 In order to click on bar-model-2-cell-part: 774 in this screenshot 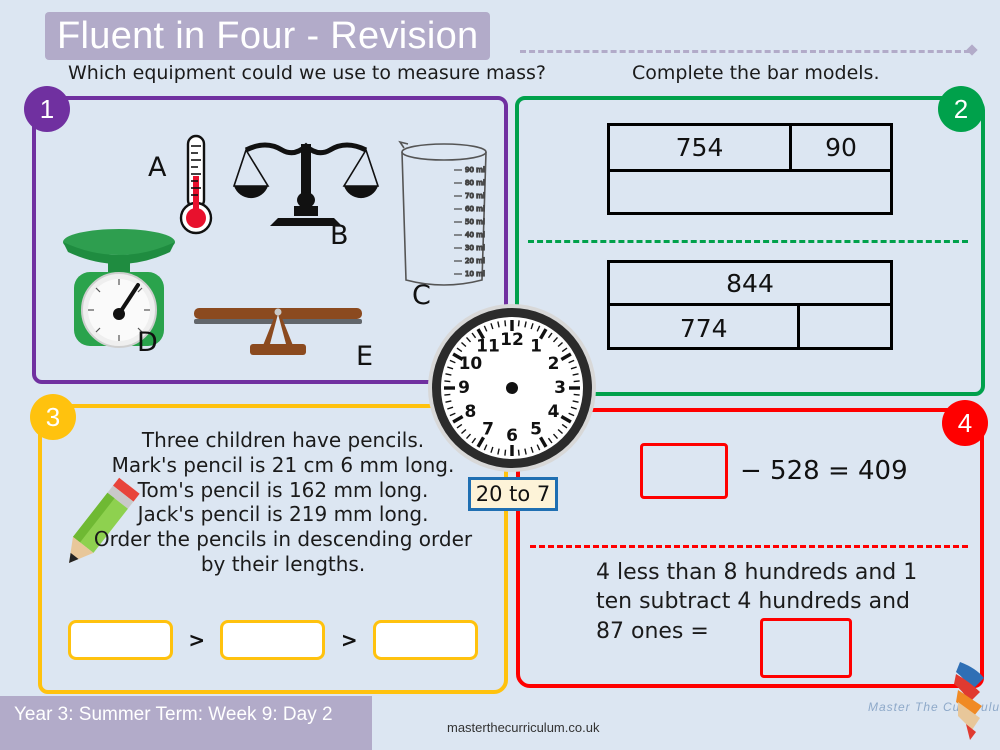, I will do `click(705, 328)`.